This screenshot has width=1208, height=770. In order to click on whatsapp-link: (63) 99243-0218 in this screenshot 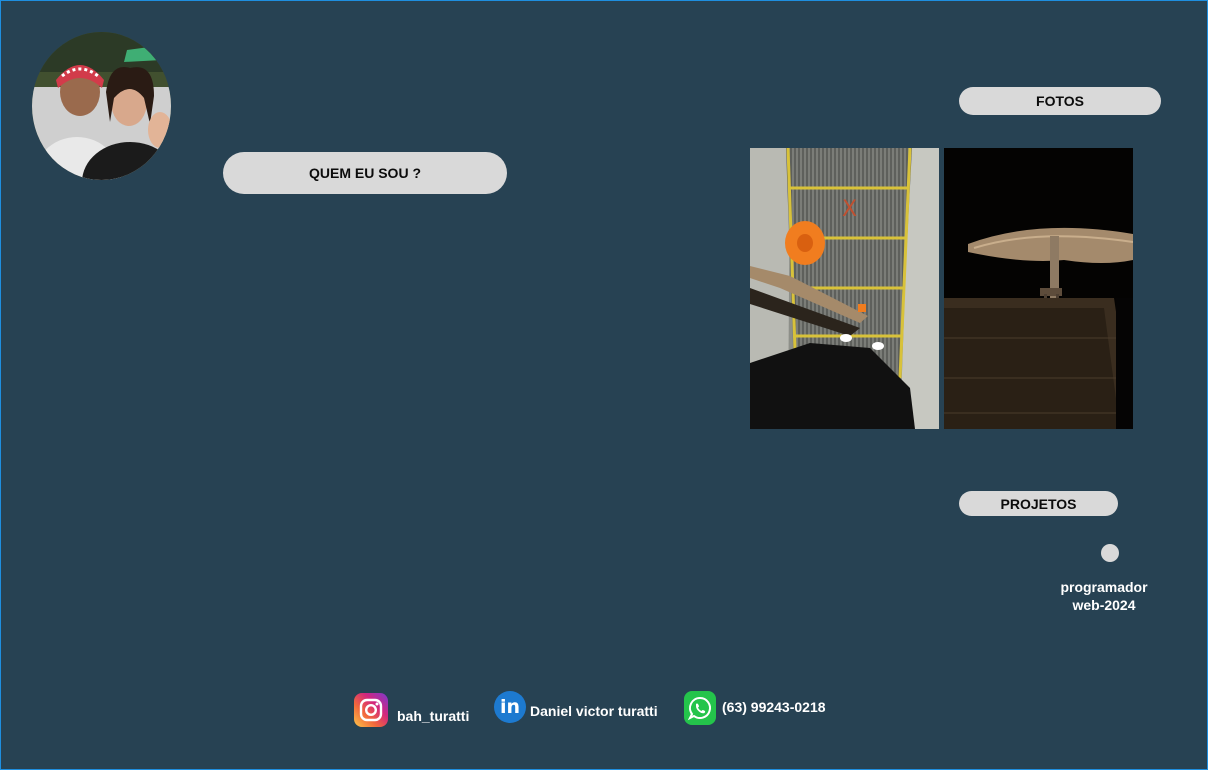, I will do `click(755, 708)`.